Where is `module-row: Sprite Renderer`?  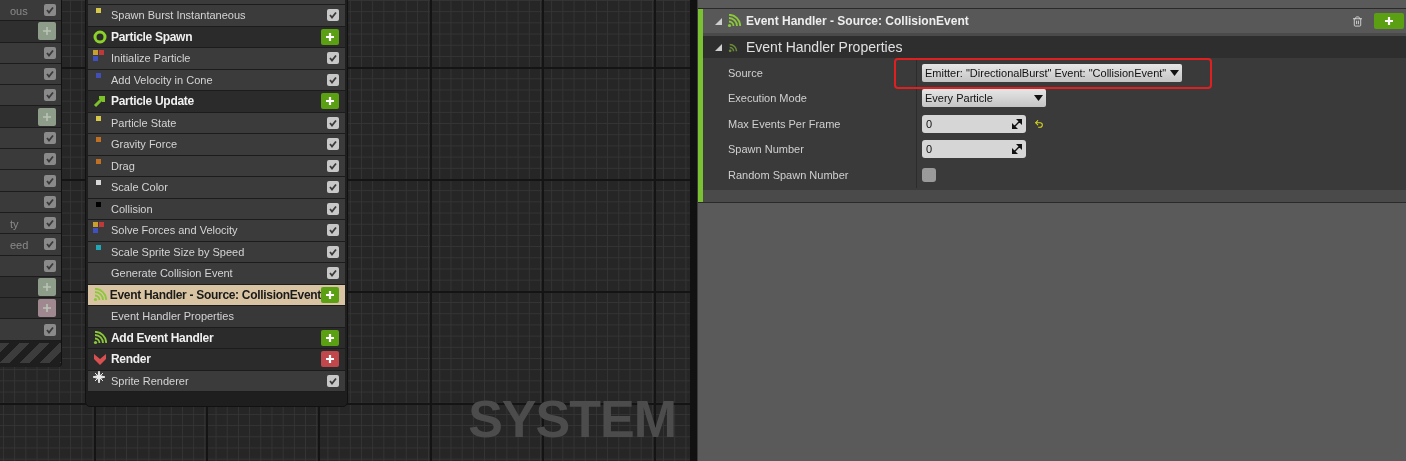 module-row: Sprite Renderer is located at coordinates (216, 381).